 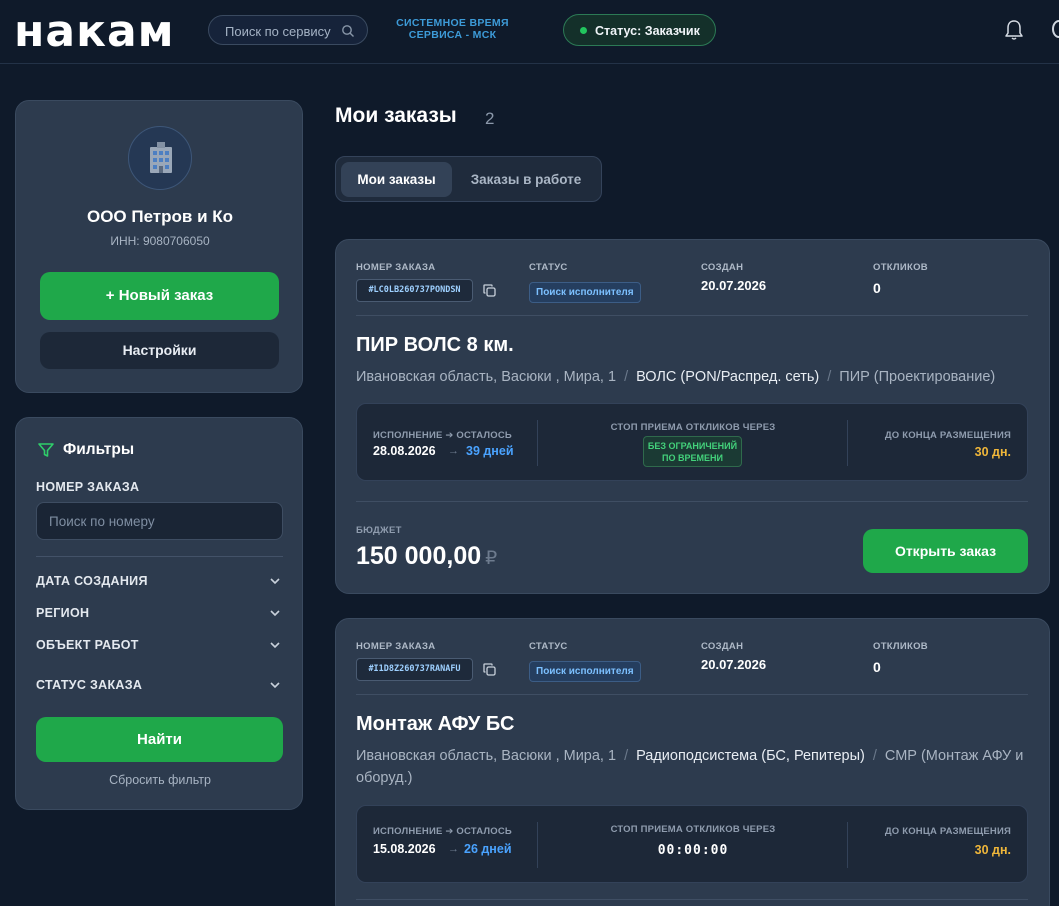 I want to click on building-icon, so click(x=161, y=157).